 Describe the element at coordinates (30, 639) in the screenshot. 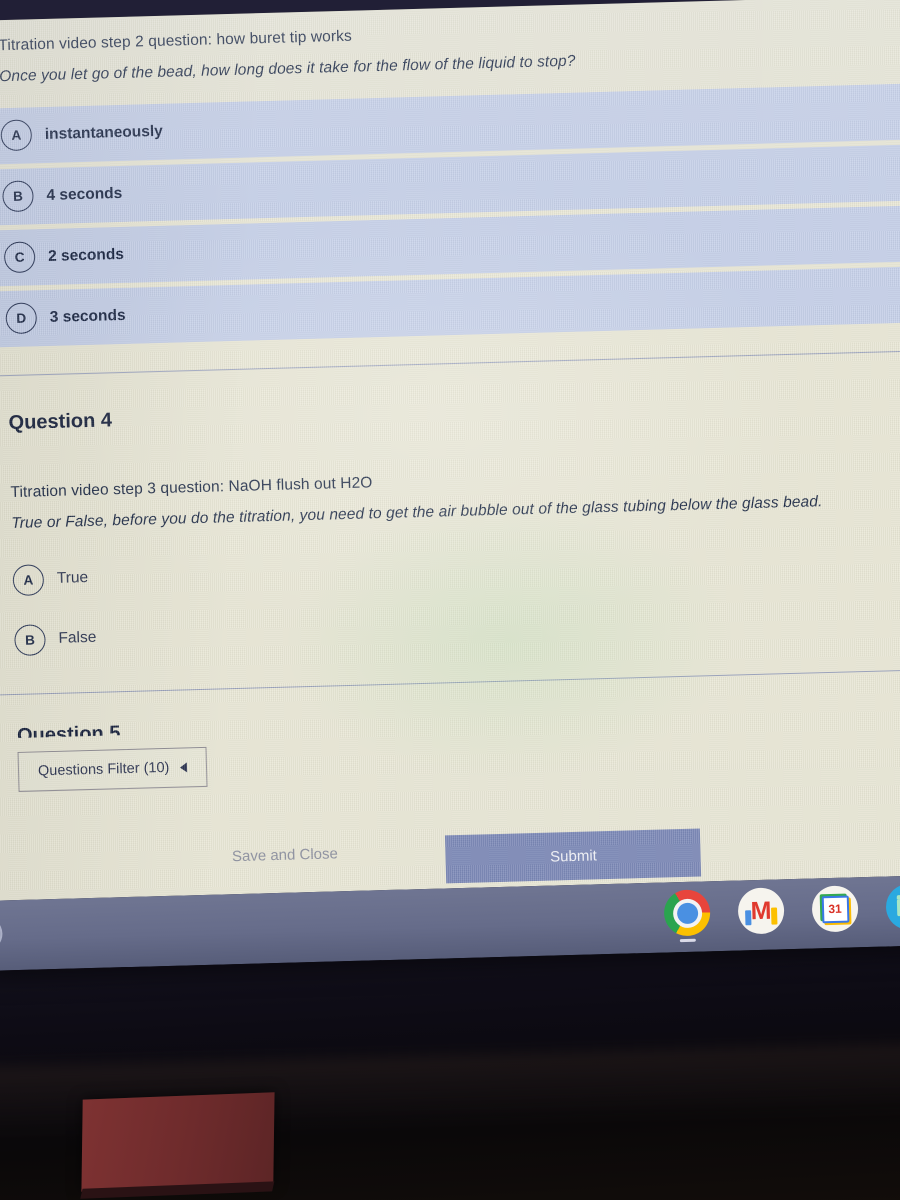

I see `option-letter-false: B` at that location.